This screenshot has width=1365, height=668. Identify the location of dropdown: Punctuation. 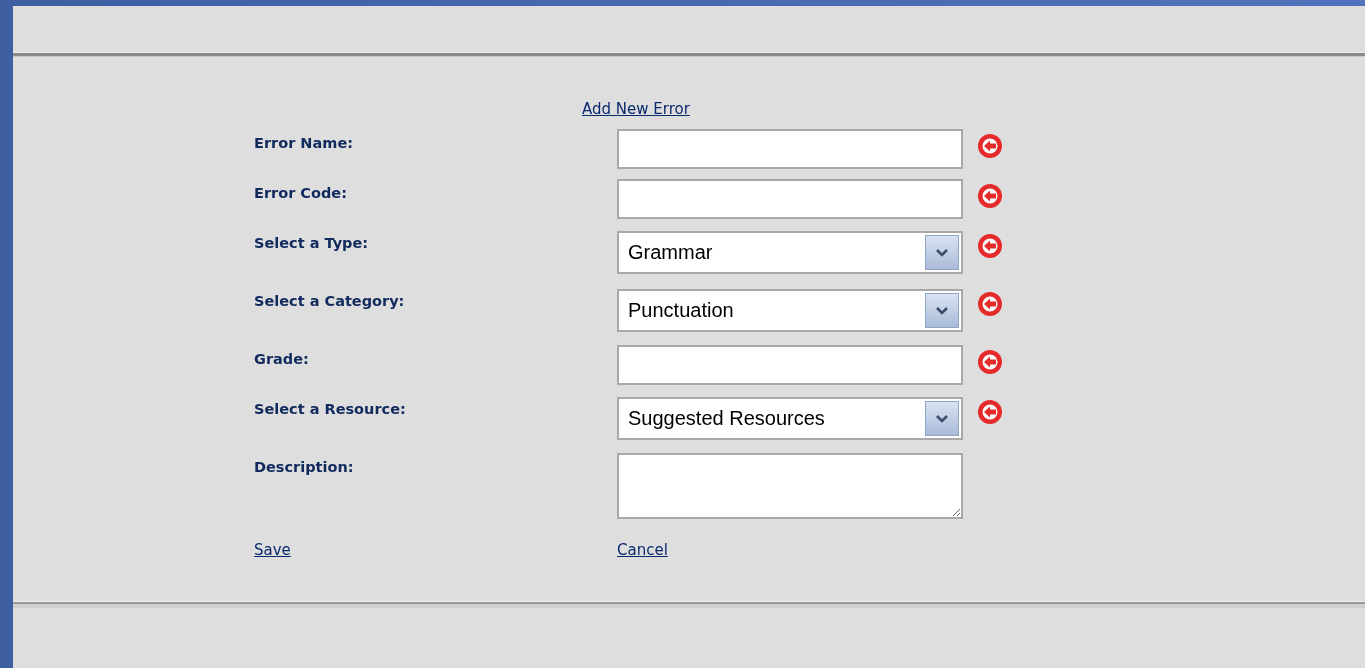
(790, 310).